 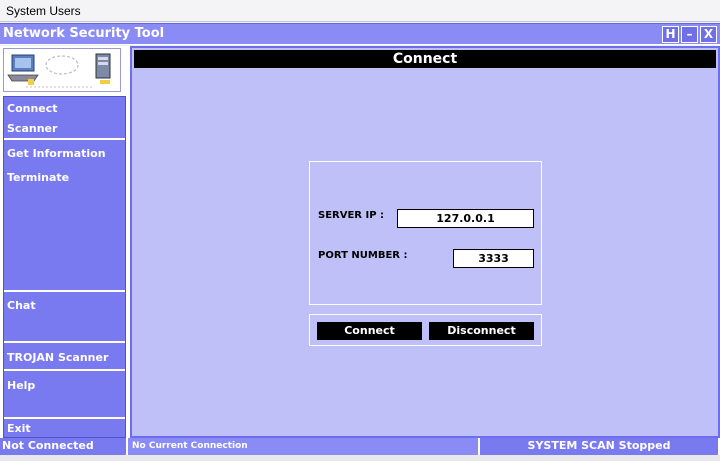 What do you see at coordinates (425, 59) in the screenshot?
I see `page-title: Connect` at bounding box center [425, 59].